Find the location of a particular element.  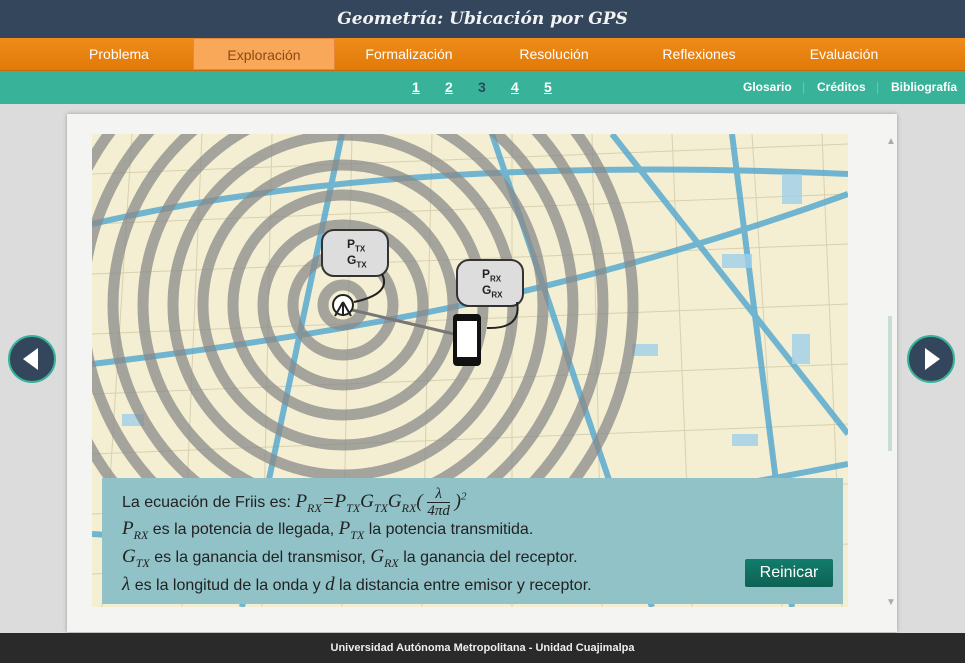

fraction: λ 4πd is located at coordinates (438, 502).